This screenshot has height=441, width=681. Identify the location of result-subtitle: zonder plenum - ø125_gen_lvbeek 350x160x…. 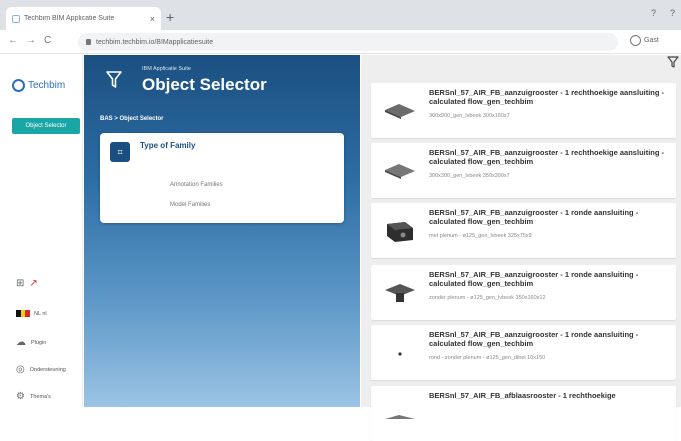
(487, 298).